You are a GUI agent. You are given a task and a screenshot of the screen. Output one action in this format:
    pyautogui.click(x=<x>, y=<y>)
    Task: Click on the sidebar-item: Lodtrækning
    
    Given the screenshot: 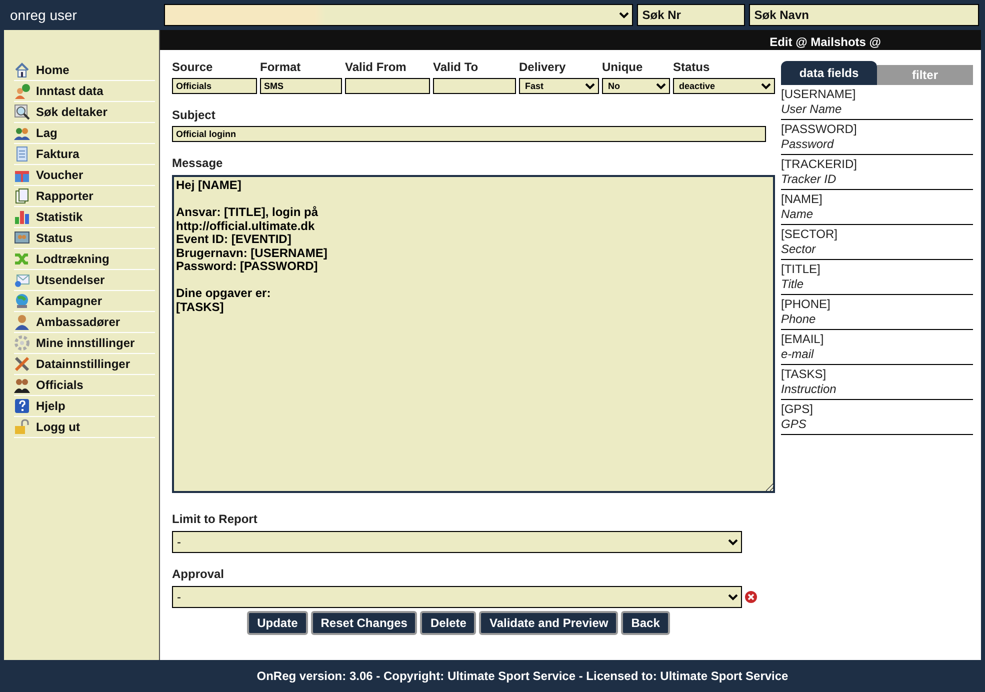 What is the action you would take?
    pyautogui.click(x=84, y=259)
    